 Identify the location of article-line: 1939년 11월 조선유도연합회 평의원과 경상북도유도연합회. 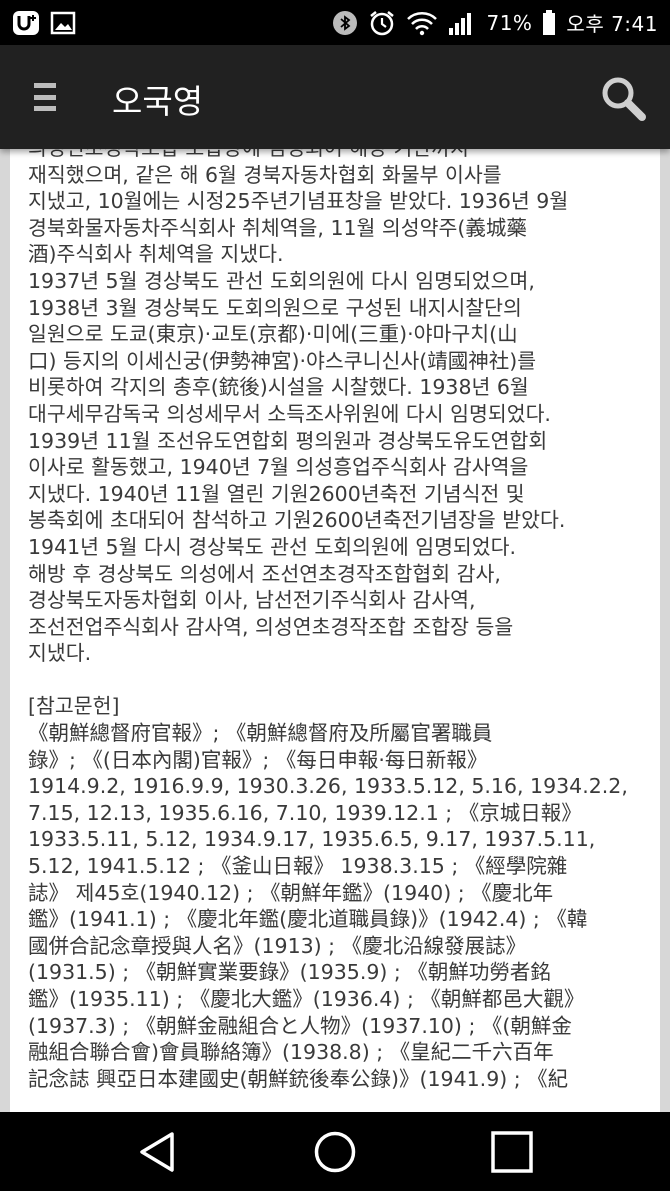
(288, 440).